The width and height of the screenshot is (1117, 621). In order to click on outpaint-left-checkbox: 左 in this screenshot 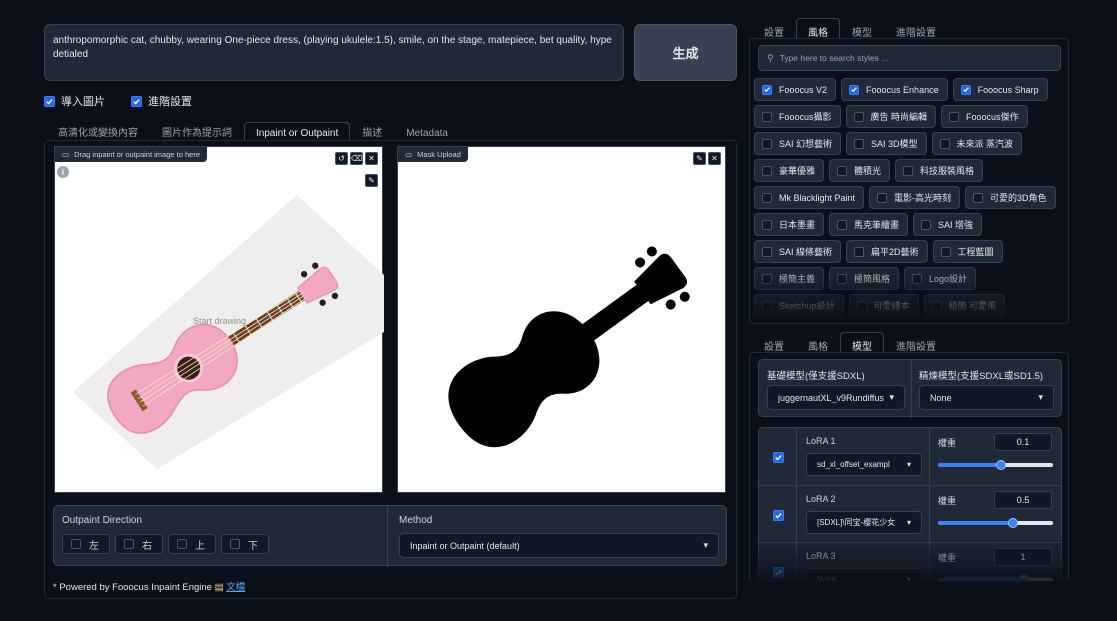, I will do `click(86, 544)`.